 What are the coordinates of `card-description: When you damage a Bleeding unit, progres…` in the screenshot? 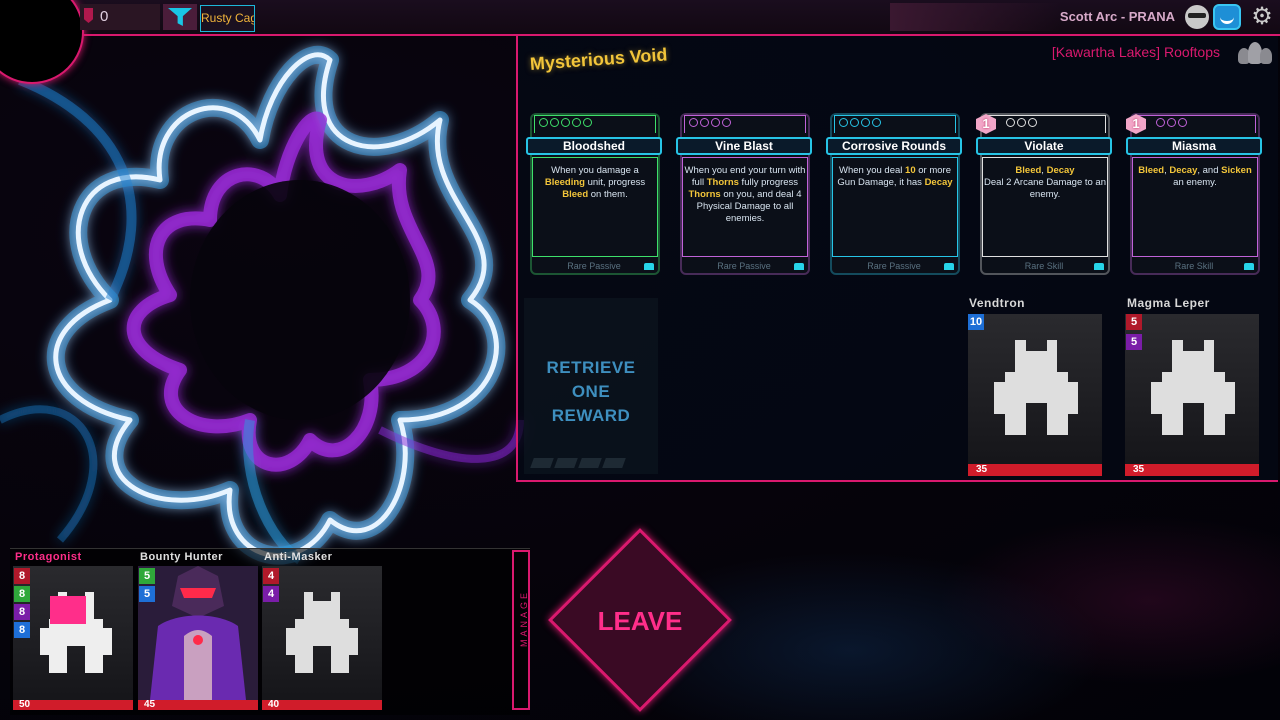 It's located at (595, 182).